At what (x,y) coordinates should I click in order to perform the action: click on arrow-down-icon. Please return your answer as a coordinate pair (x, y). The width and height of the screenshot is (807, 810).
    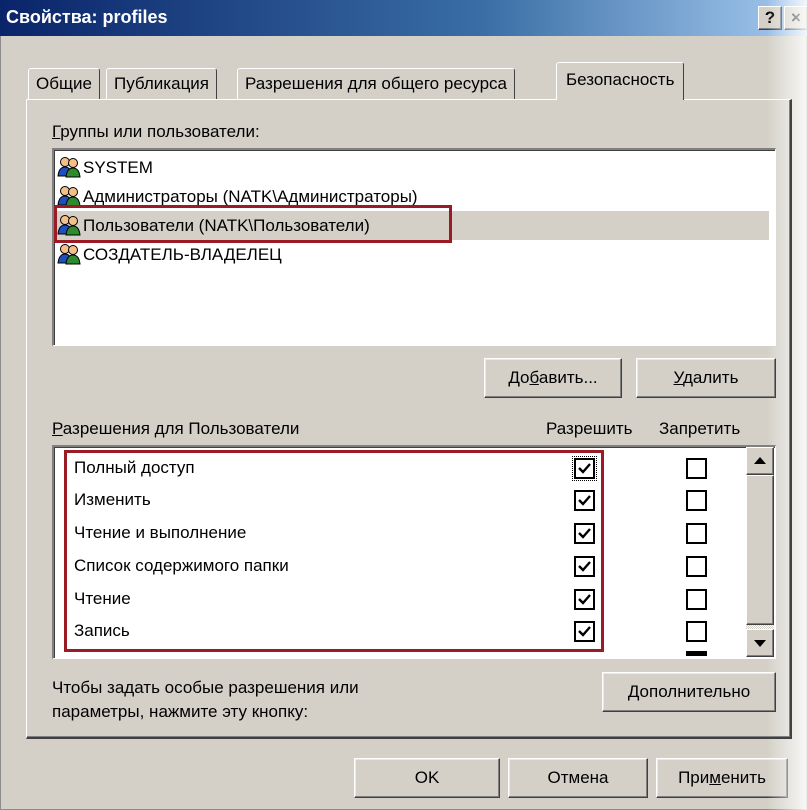
    Looking at the image, I should click on (760, 643).